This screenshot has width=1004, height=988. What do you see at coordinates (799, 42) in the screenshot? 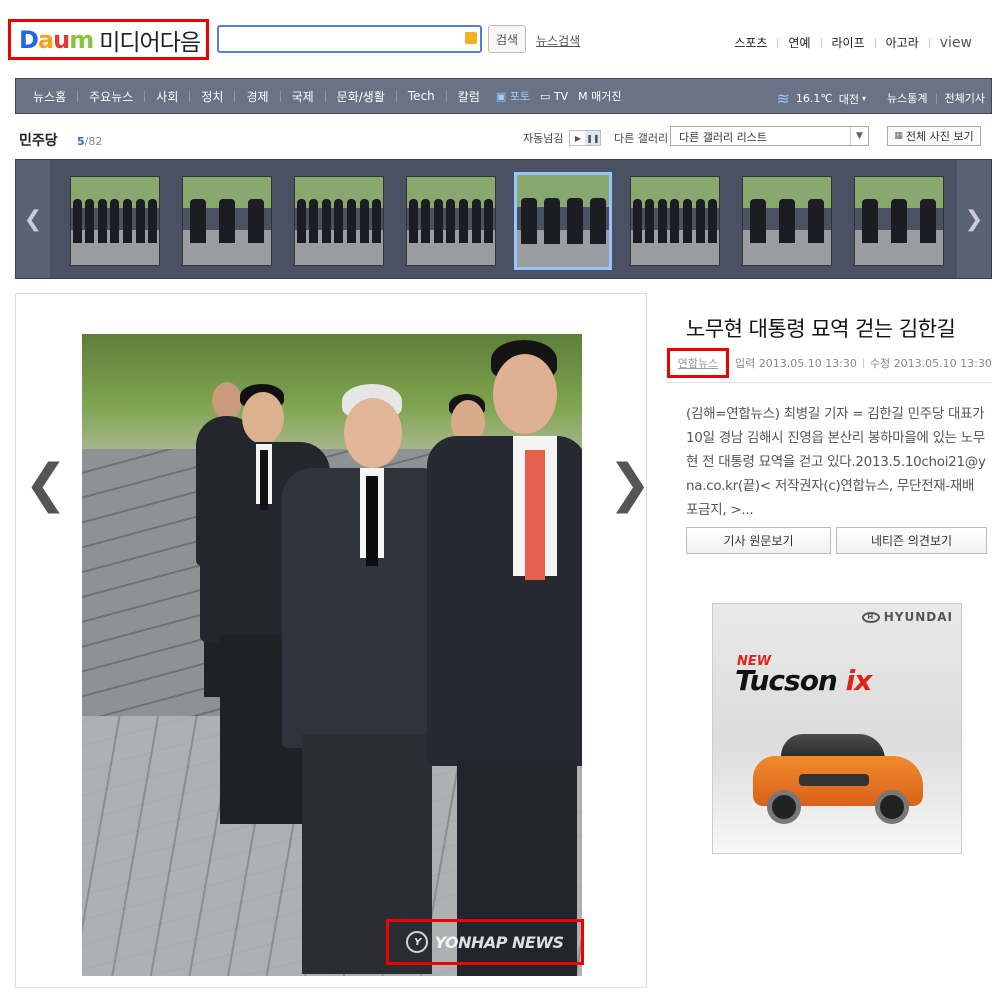
I see `top-menu-entertainment: 연예` at bounding box center [799, 42].